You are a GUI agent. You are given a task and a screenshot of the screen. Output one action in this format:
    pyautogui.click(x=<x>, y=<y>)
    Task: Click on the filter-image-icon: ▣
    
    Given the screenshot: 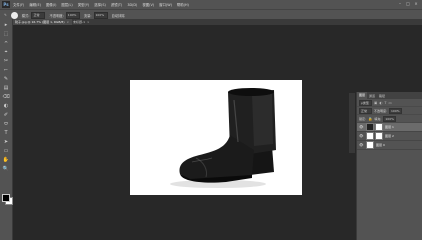 What is the action you would take?
    pyautogui.click(x=375, y=103)
    